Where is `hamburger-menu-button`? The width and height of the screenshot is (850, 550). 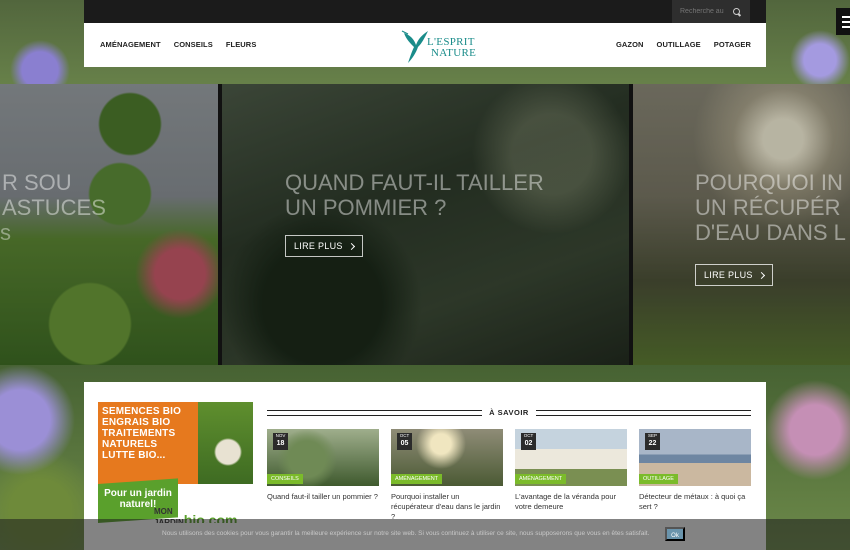
hamburger-menu-button is located at coordinates (843, 21).